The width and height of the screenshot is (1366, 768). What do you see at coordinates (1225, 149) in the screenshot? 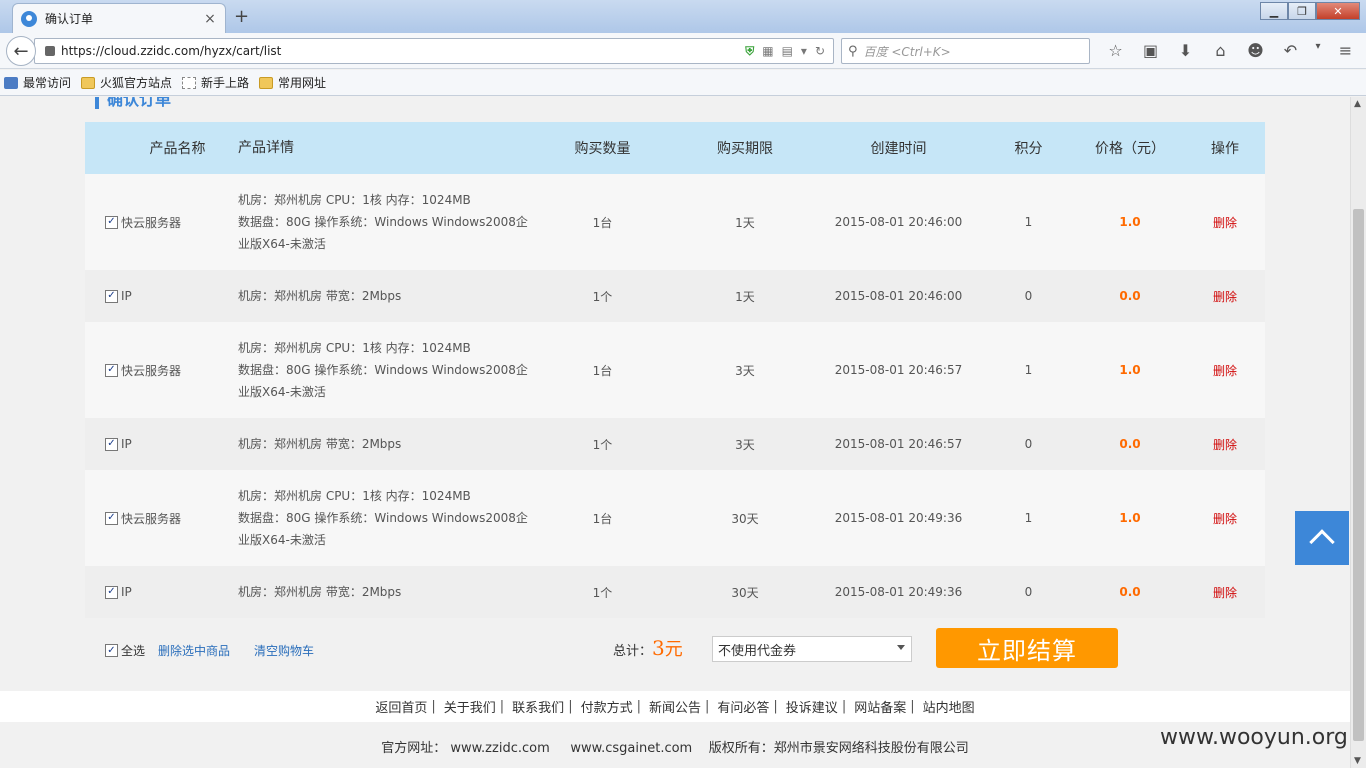
I see `header-op: 操作` at bounding box center [1225, 149].